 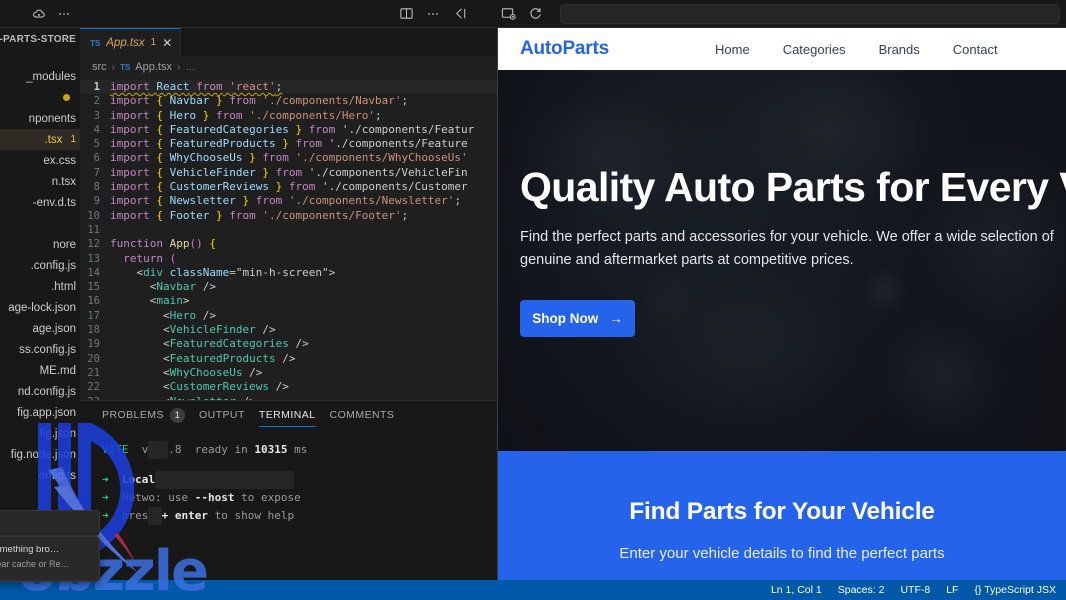 What do you see at coordinates (93, 315) in the screenshot?
I see `line-number: 17` at bounding box center [93, 315].